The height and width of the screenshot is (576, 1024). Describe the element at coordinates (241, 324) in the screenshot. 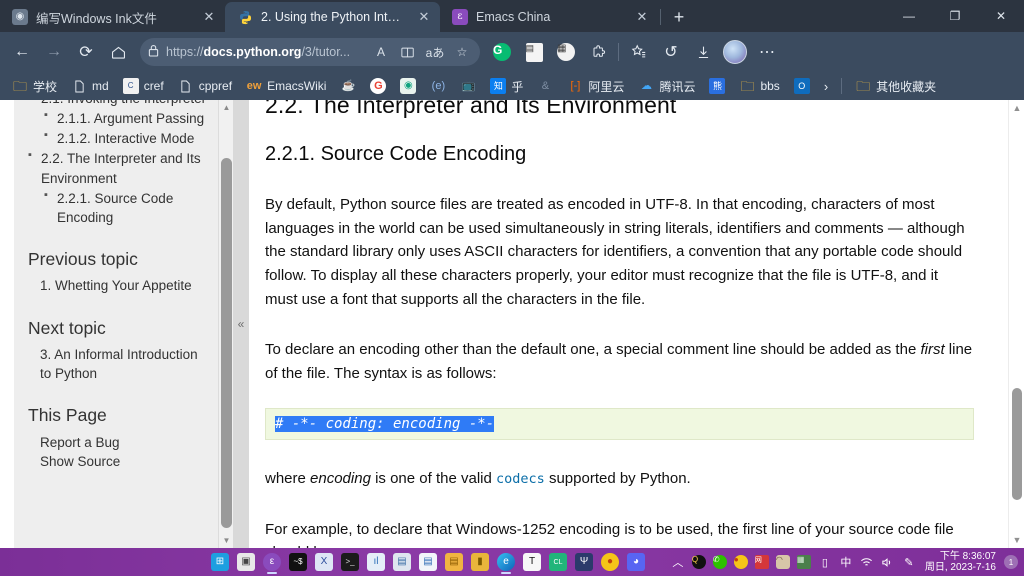

I see `sidebar-collapse-handle: «` at that location.